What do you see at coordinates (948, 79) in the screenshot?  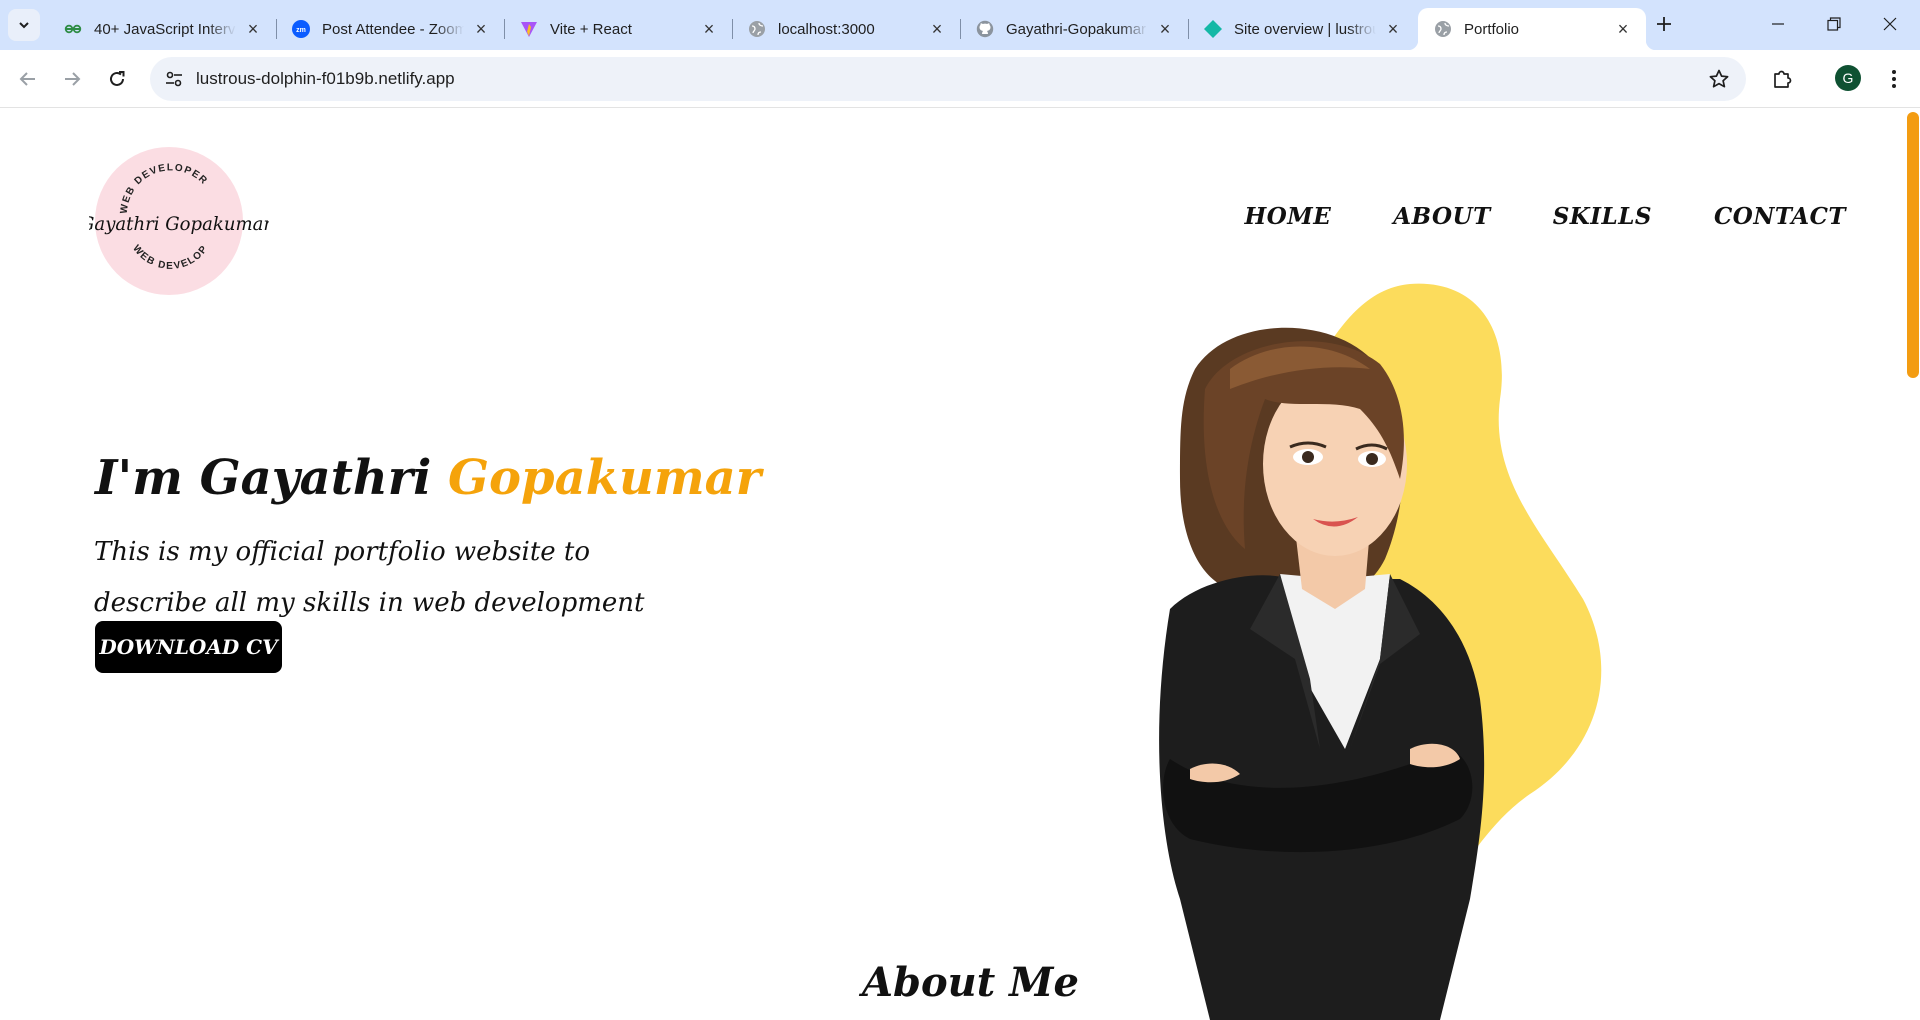 I see `address-bar: lustrous-dolphin-f01b9b.netlify.app` at bounding box center [948, 79].